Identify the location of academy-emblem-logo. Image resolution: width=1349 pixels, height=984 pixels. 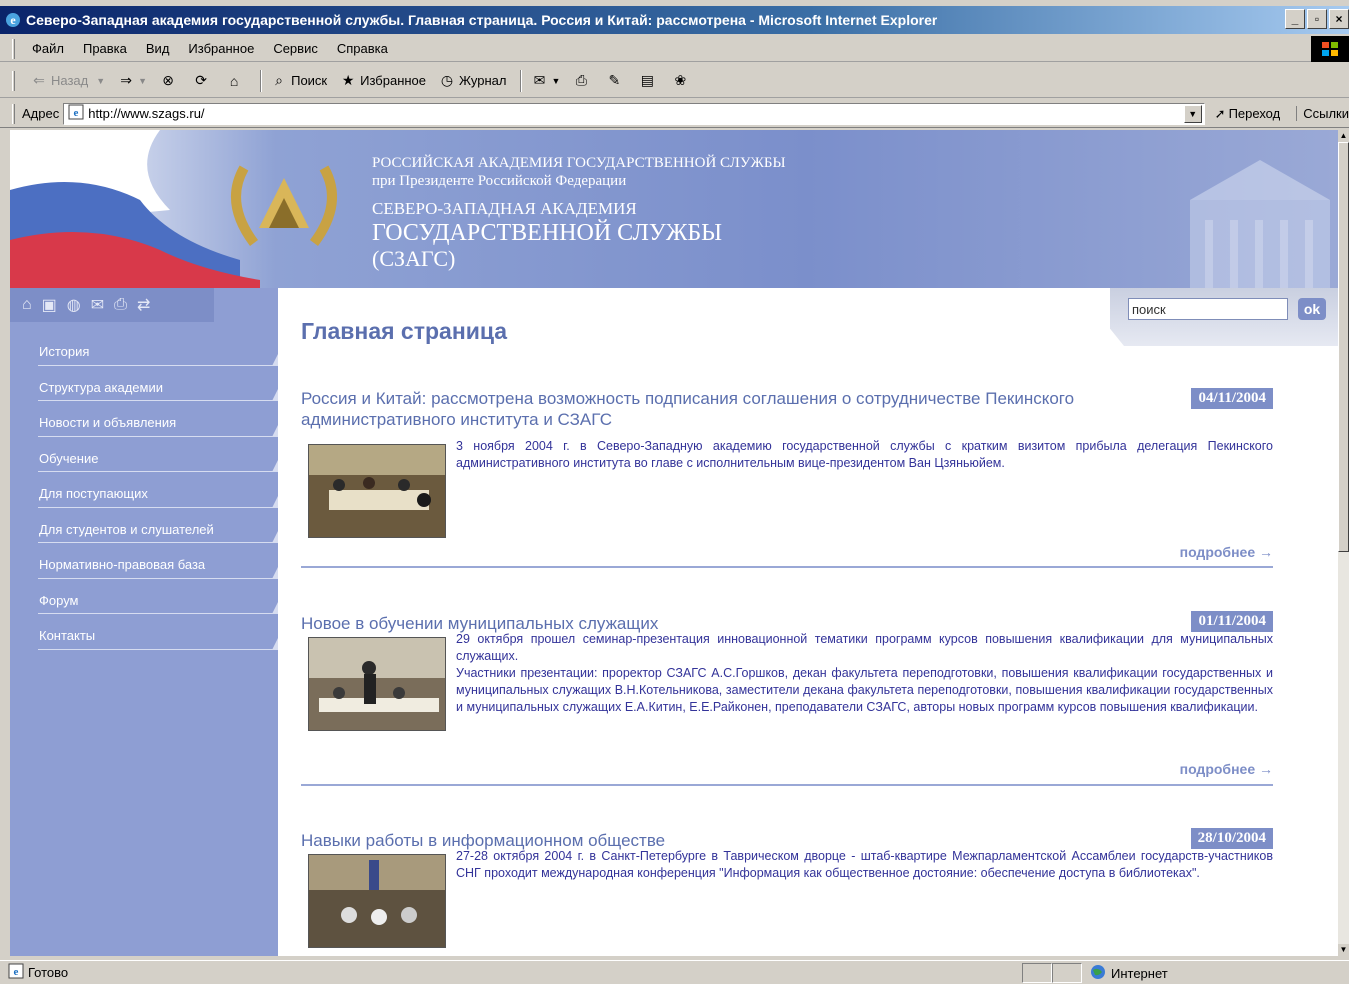
(284, 205).